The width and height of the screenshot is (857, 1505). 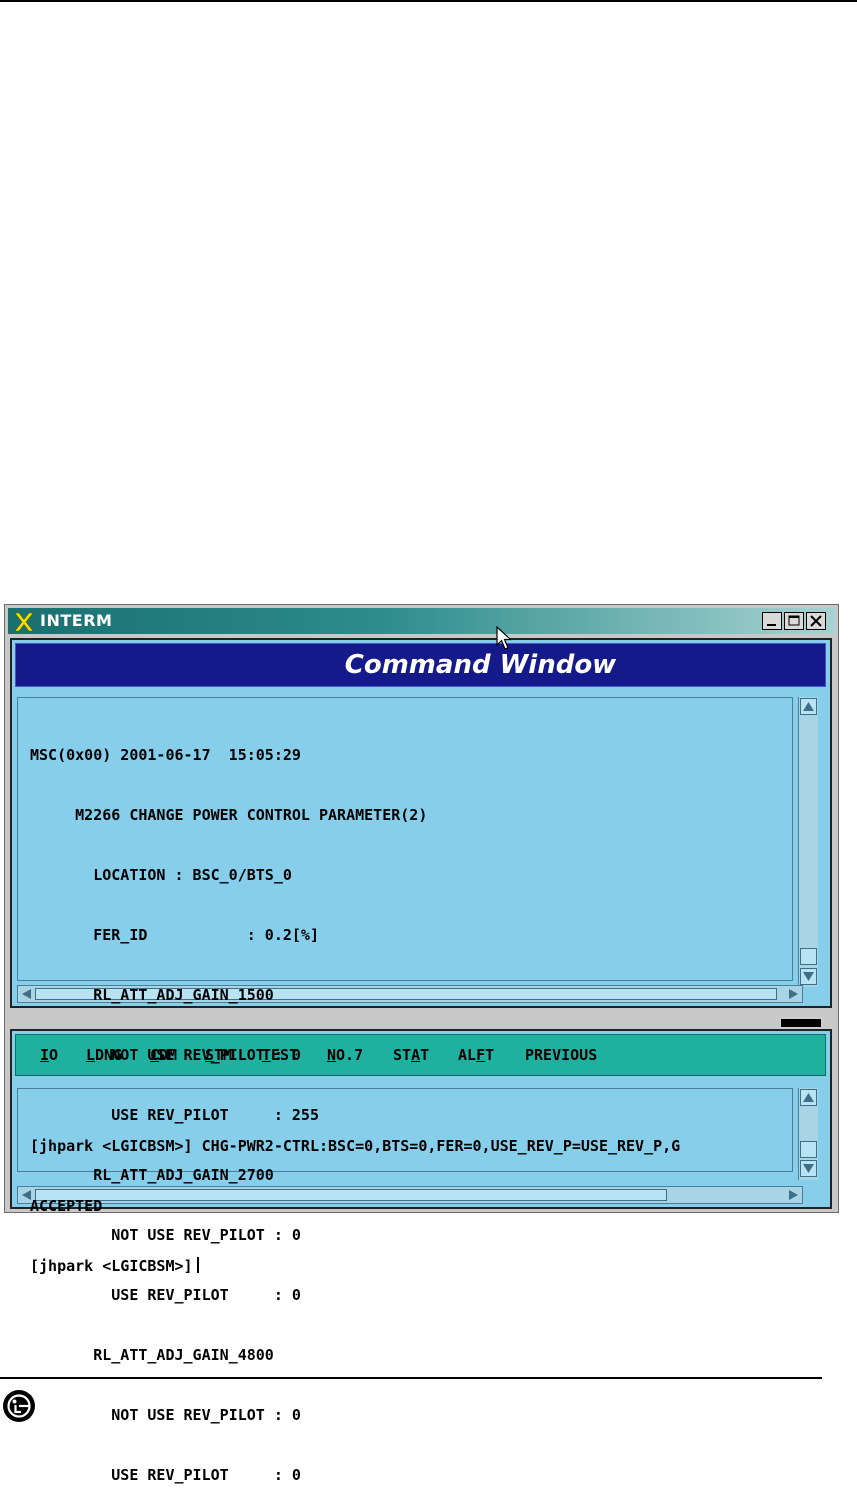 I want to click on output-vertical-scrollbar, so click(x=808, y=842).